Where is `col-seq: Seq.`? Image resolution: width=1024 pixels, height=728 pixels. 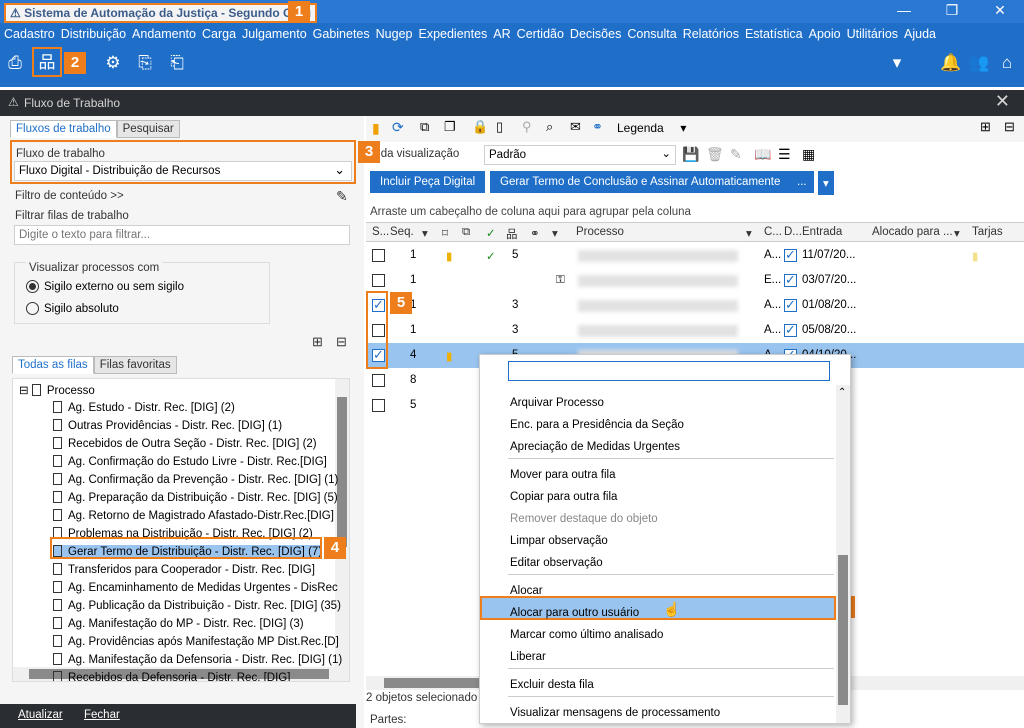
col-seq: Seq. is located at coordinates (402, 232).